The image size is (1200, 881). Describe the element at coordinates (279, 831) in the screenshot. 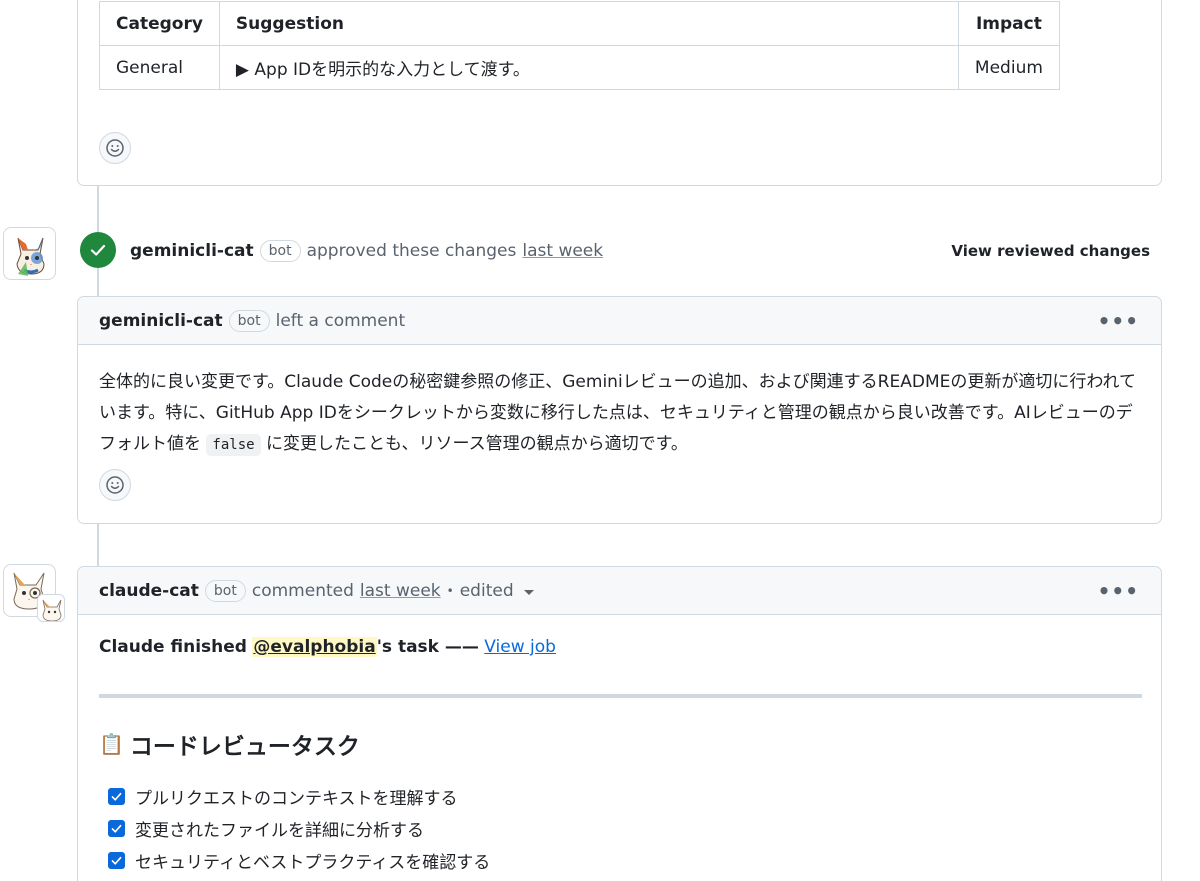

I see `task-label: 変更されたファイルを詳細に分析する` at that location.